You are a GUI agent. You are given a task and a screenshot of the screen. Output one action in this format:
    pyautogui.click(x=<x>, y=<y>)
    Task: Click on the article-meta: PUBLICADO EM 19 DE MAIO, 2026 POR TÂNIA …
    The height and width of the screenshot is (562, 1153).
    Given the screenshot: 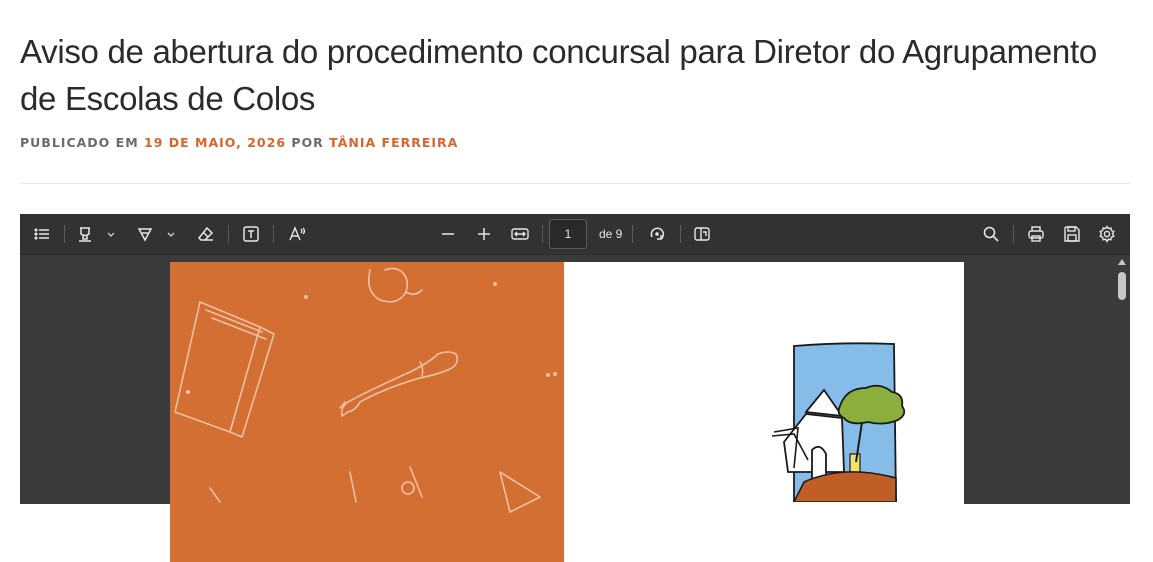 What is the action you would take?
    pyautogui.click(x=239, y=142)
    